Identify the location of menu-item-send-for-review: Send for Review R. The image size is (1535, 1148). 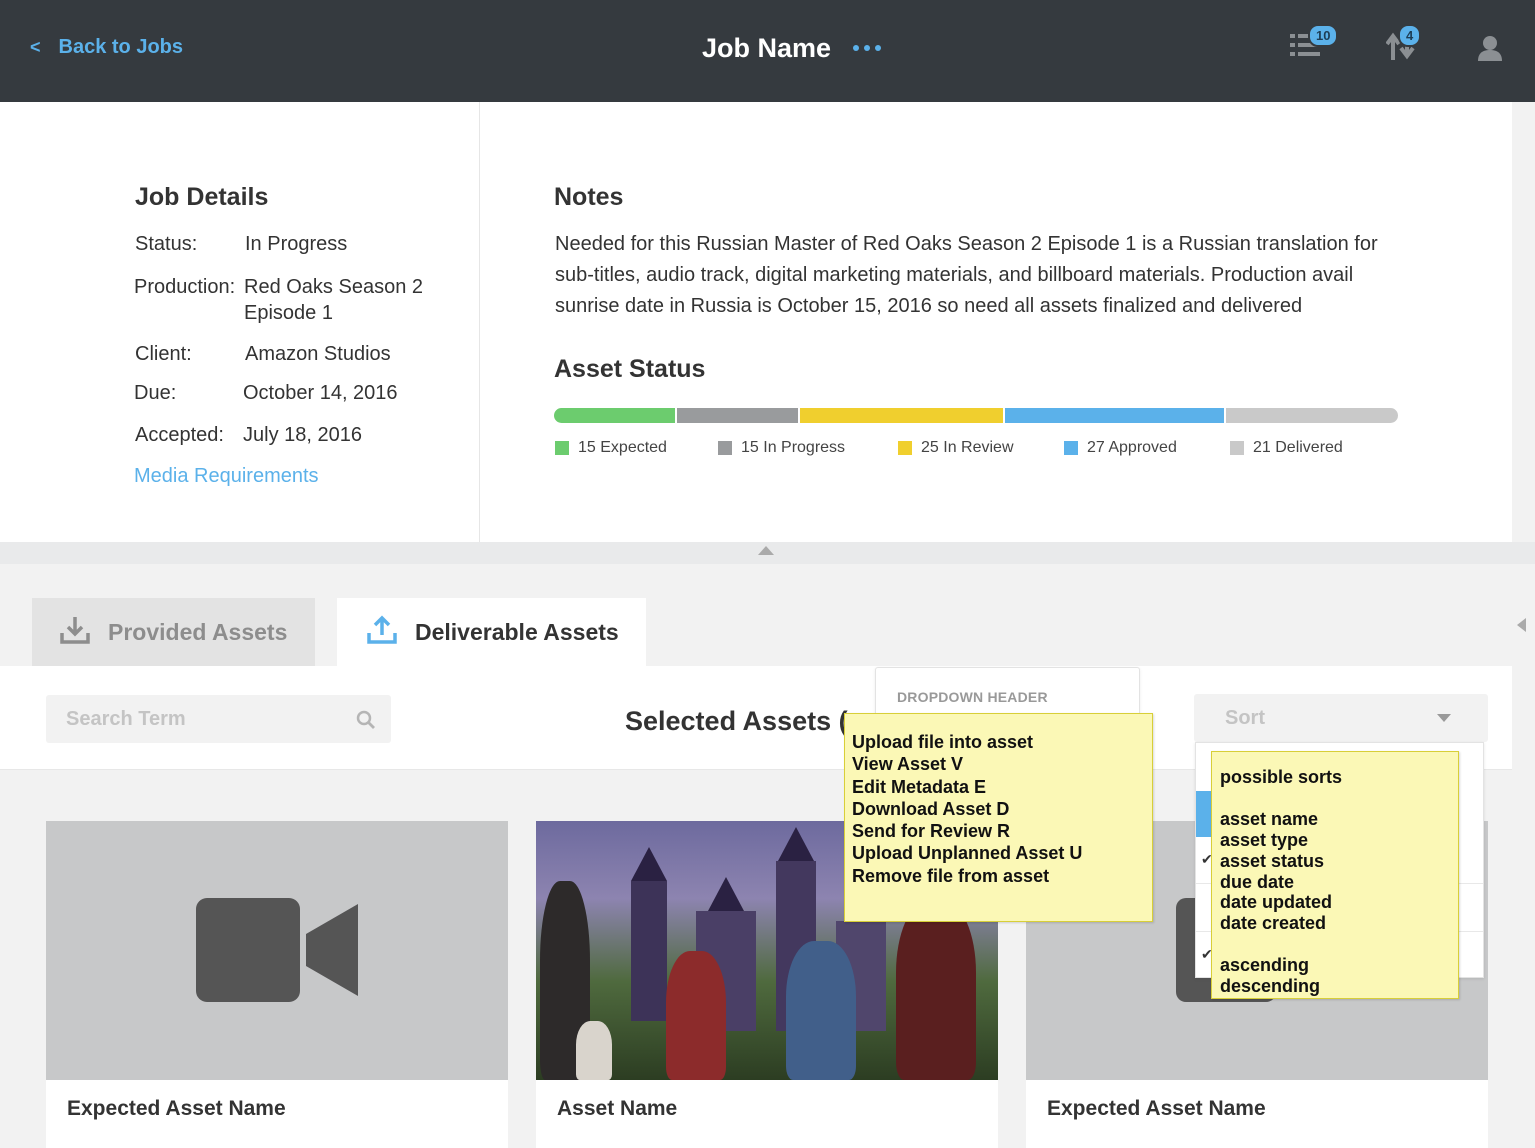
(1002, 831).